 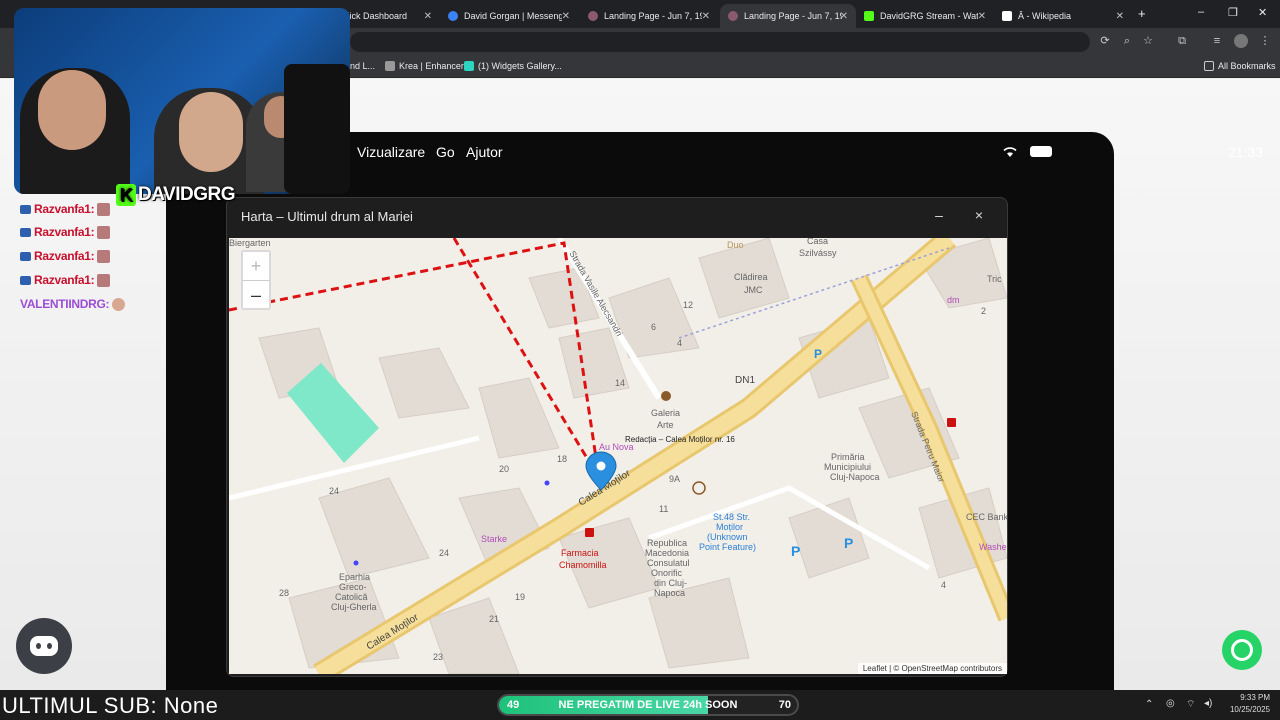 I want to click on zoom-out-button: –, so click(x=256, y=294).